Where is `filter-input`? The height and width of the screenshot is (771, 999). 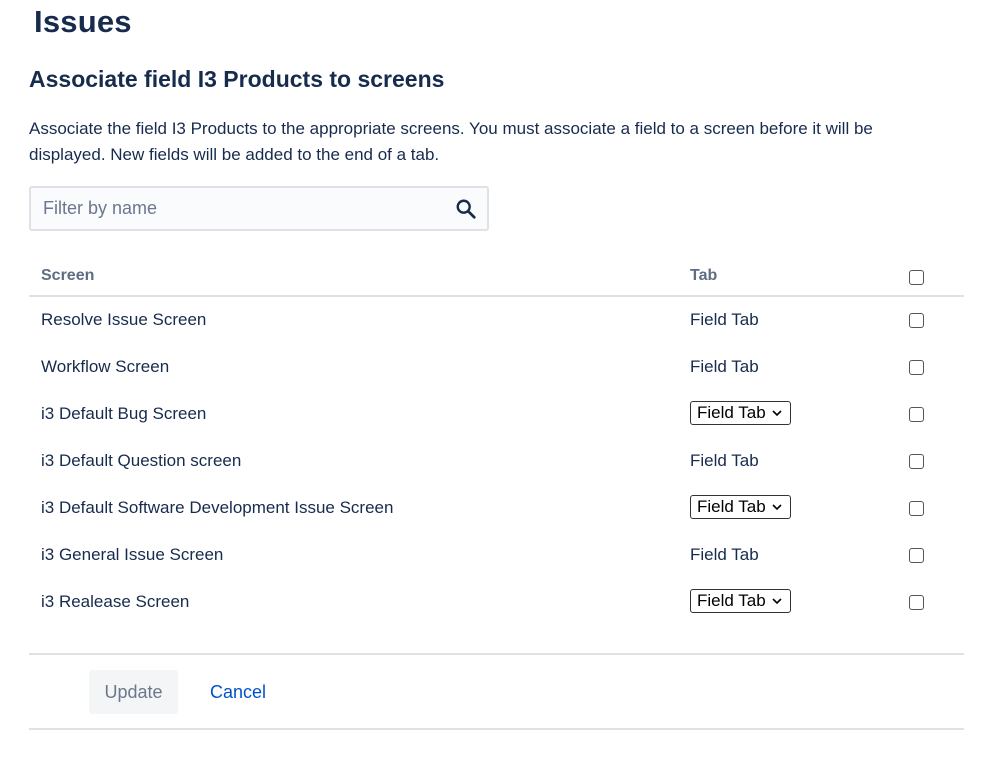
filter-input is located at coordinates (236, 208).